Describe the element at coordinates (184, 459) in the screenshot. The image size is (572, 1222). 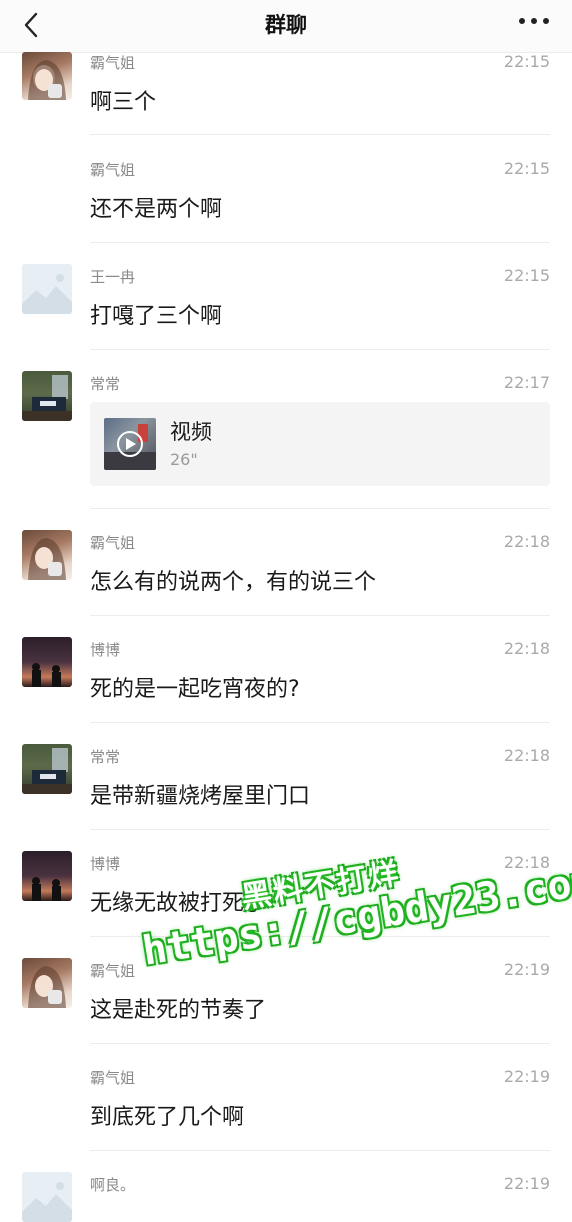
I see `video-duration: 26"` at that location.